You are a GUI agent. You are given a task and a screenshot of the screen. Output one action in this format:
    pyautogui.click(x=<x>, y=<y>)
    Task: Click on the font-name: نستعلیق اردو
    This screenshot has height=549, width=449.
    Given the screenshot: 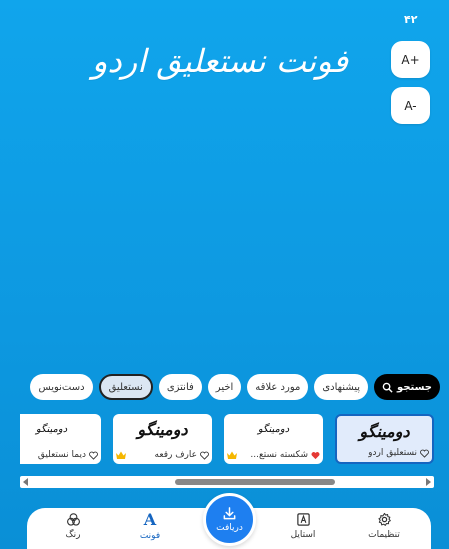 What is the action you would take?
    pyautogui.click(x=392, y=453)
    